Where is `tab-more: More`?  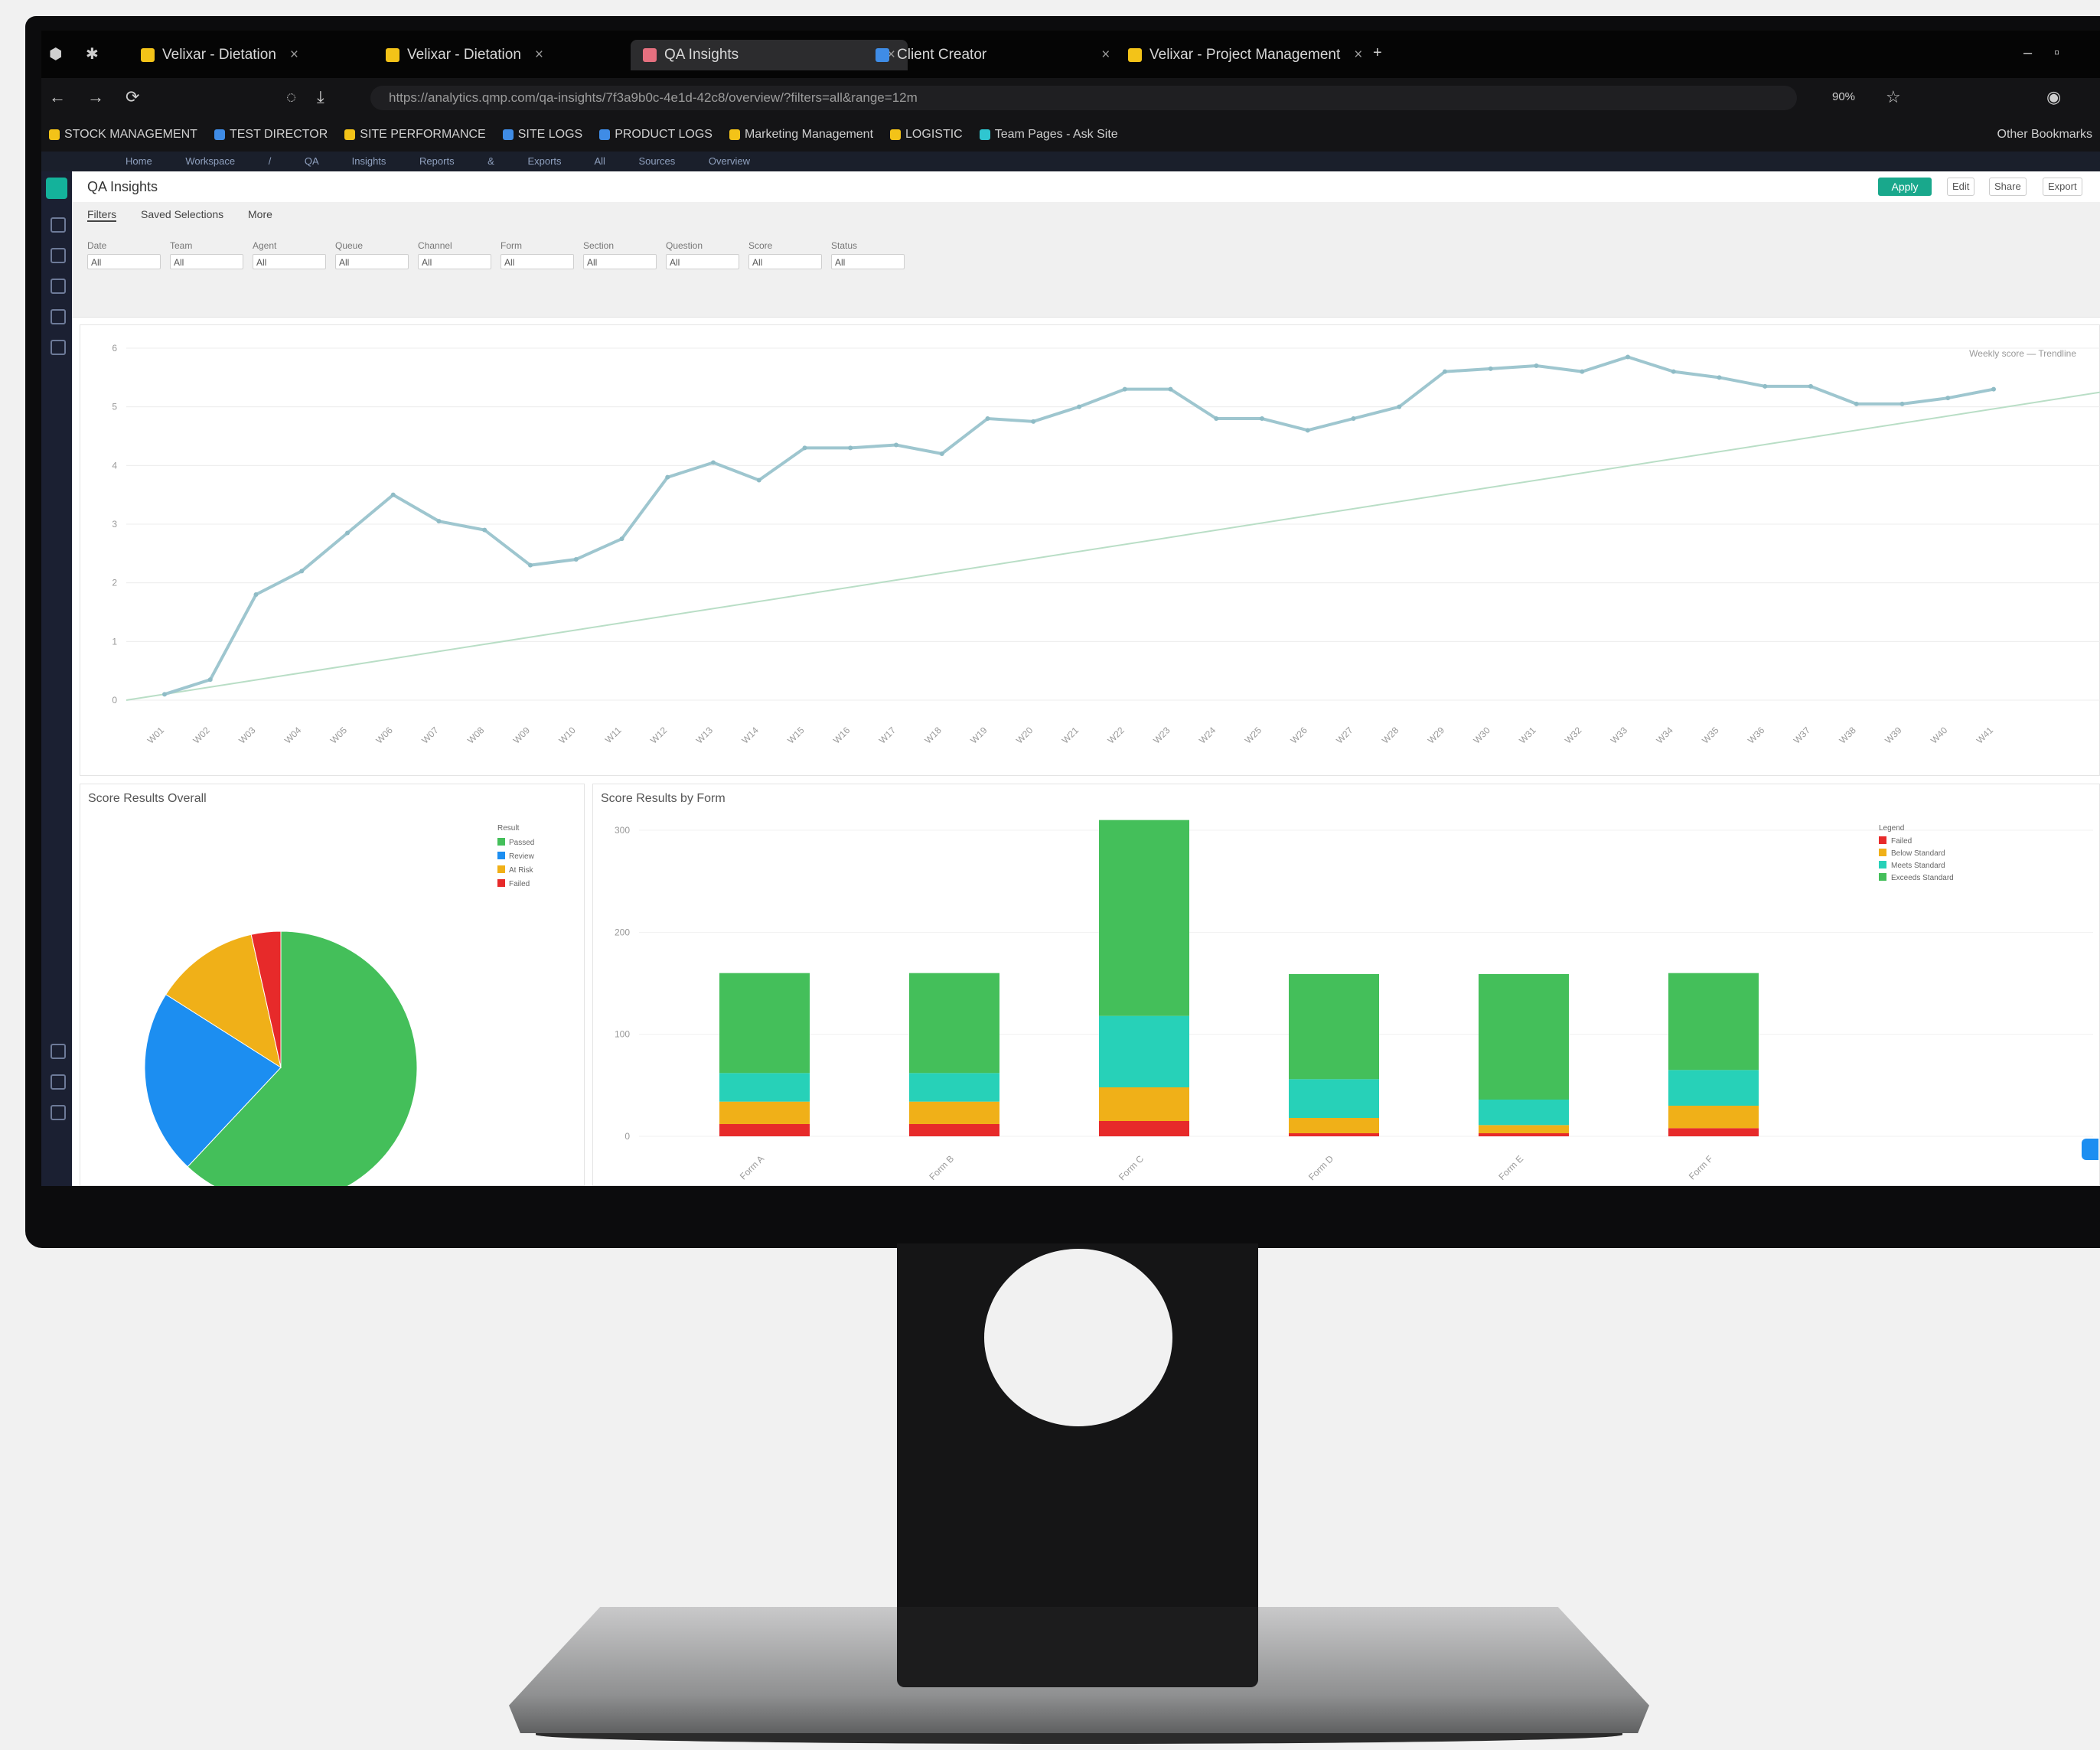
tab-more: More is located at coordinates (260, 214).